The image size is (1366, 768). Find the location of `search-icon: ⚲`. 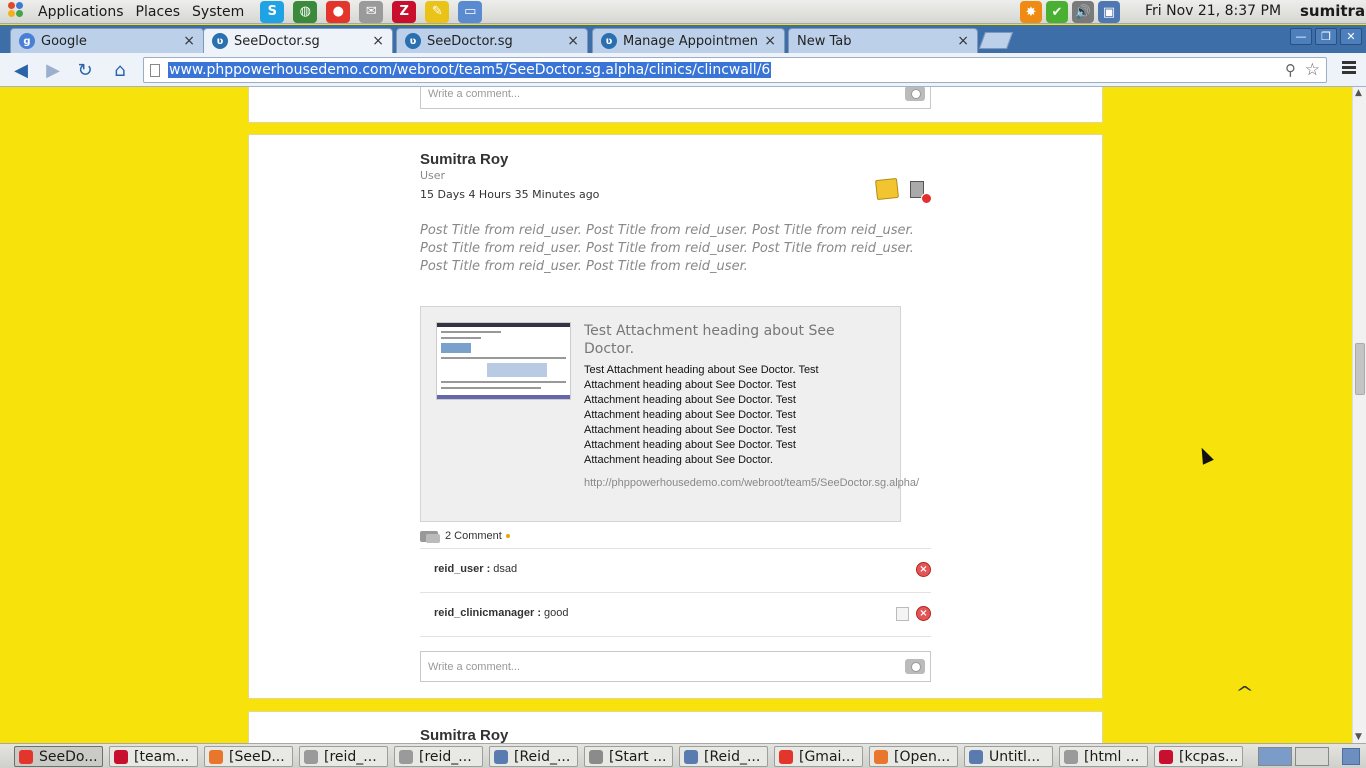

search-icon: ⚲ is located at coordinates (1290, 70).